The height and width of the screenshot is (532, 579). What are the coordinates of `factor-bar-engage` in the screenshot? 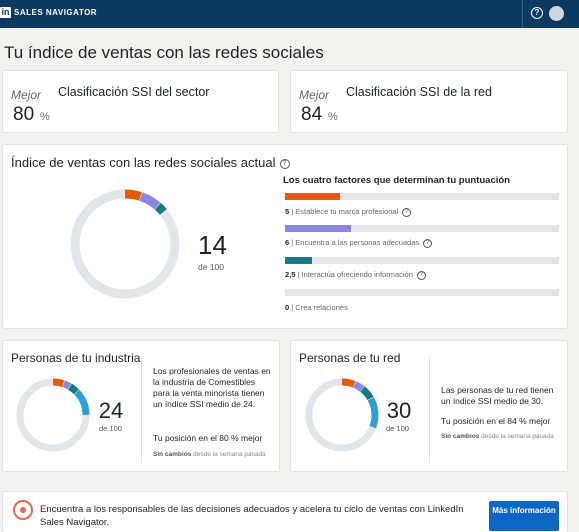 It's located at (422, 260).